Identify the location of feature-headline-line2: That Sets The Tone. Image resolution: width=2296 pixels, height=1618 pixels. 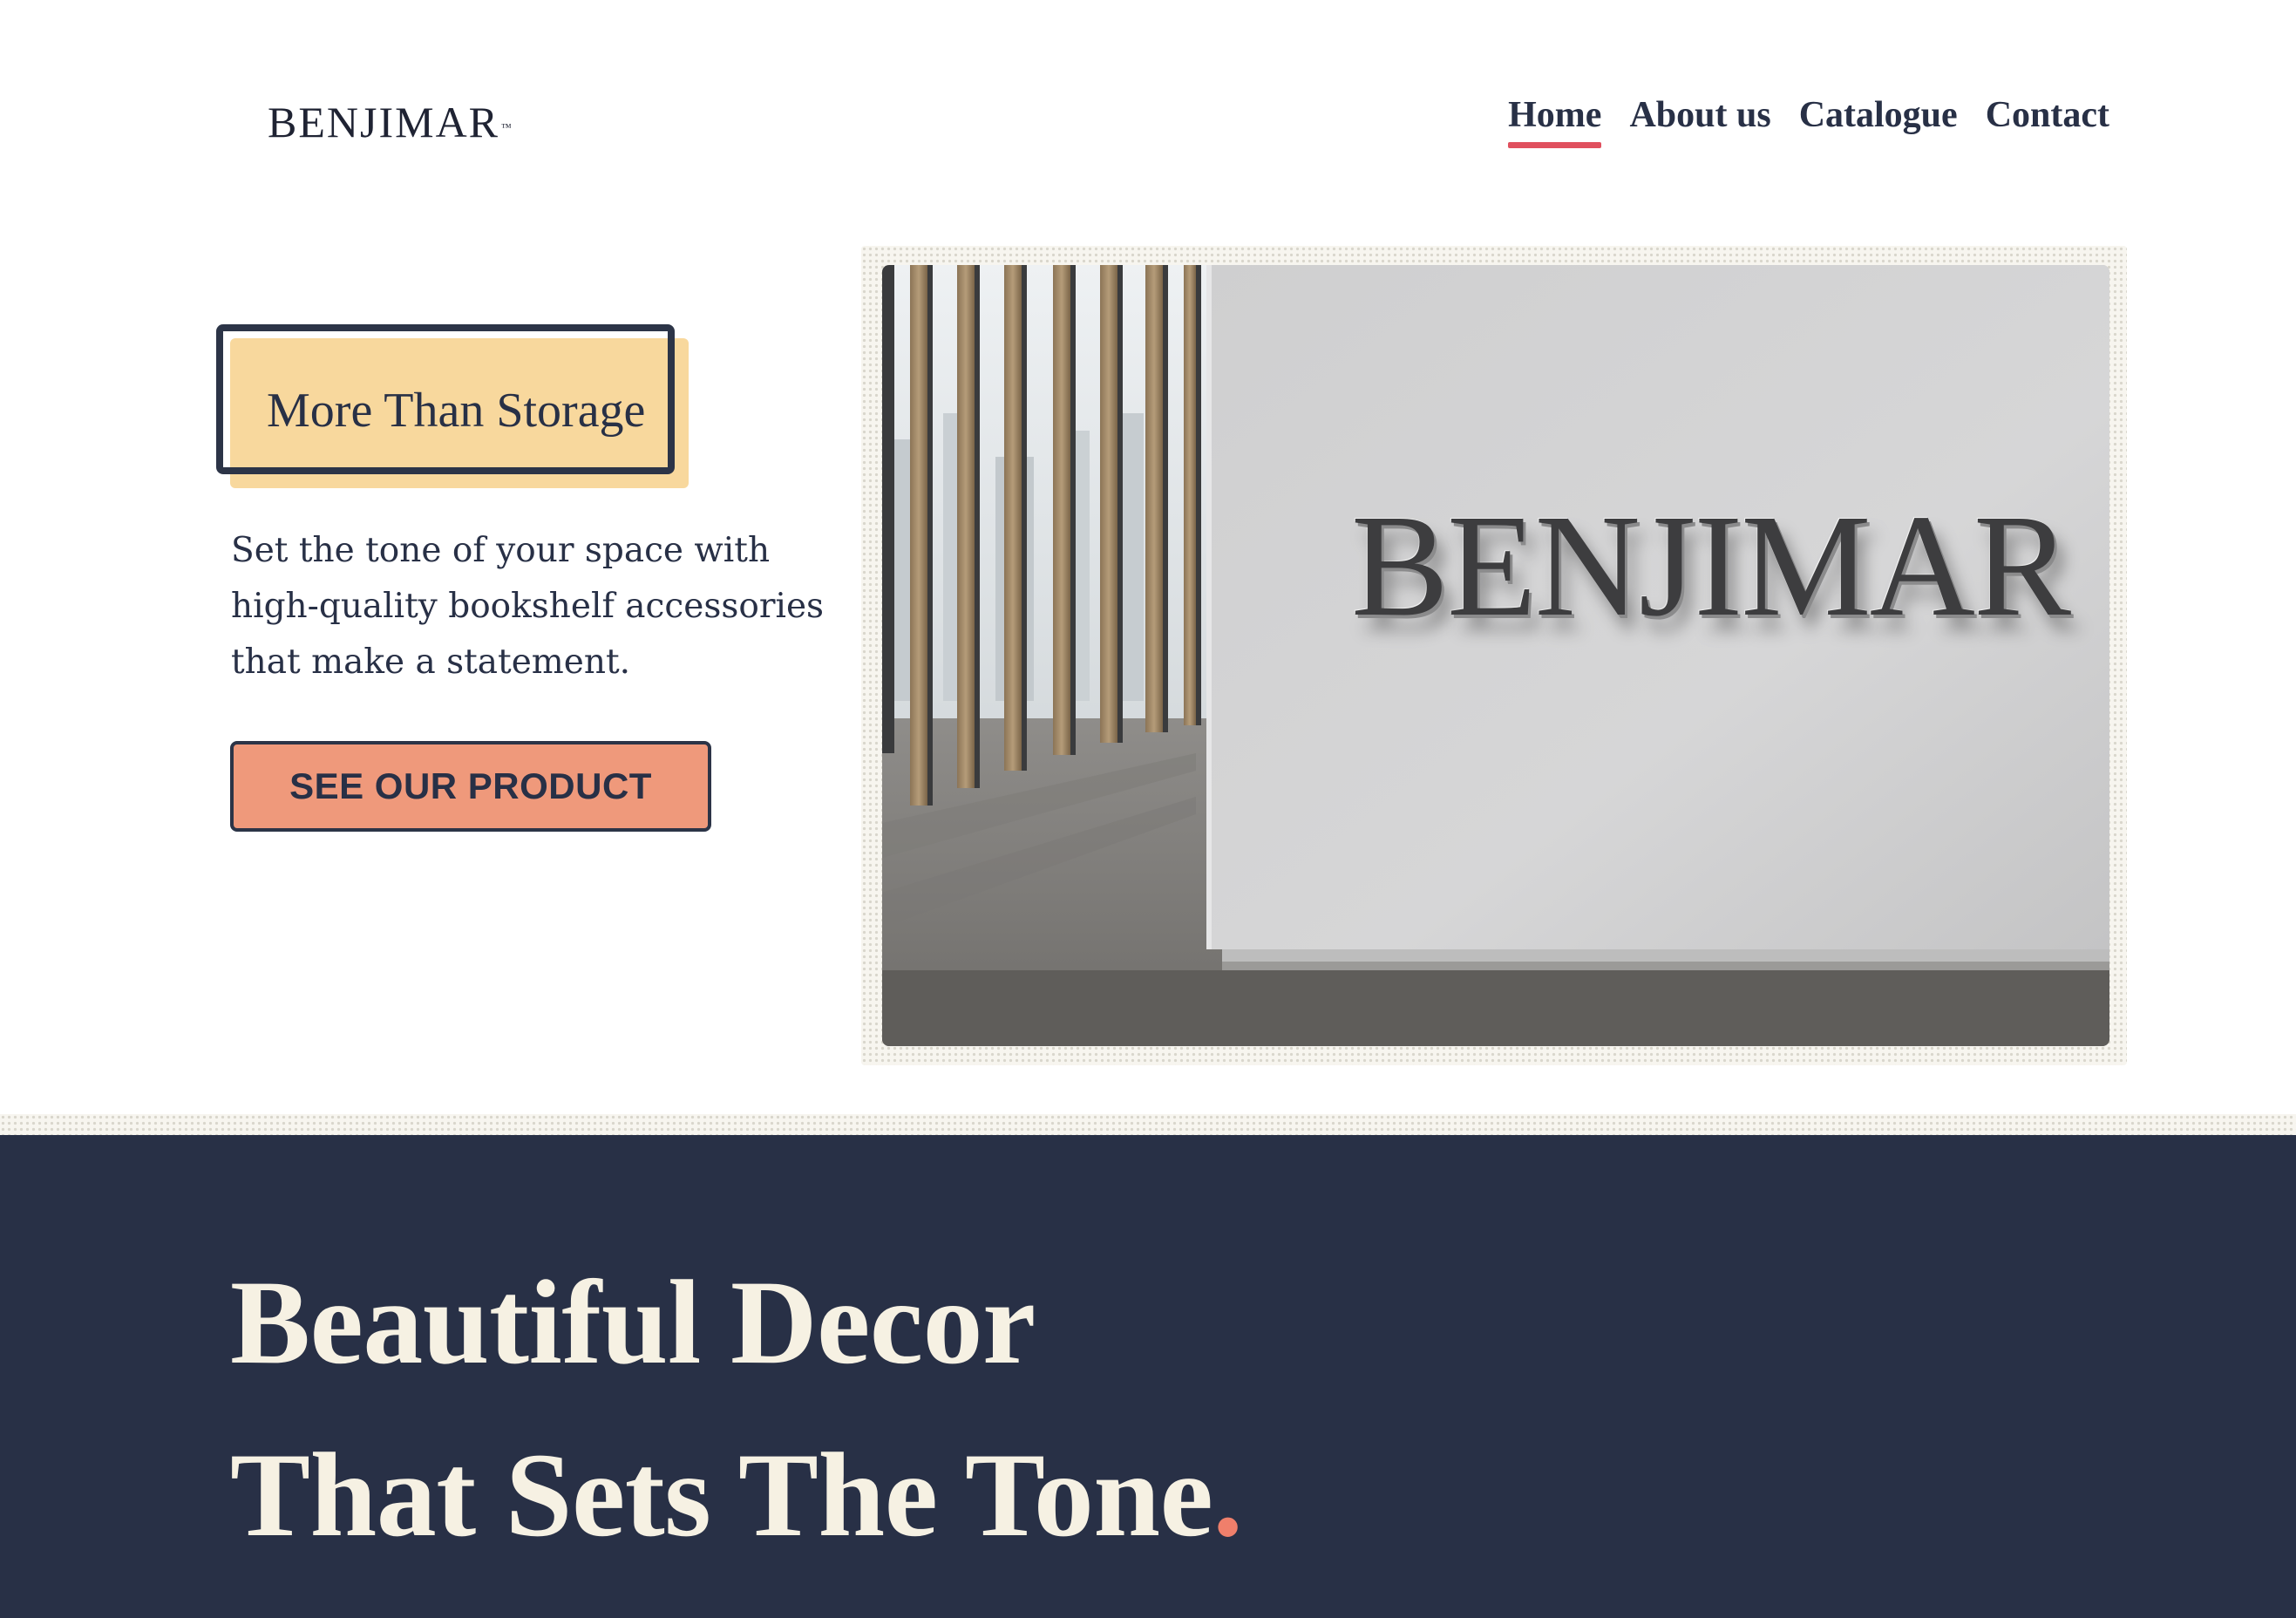
(721, 1494).